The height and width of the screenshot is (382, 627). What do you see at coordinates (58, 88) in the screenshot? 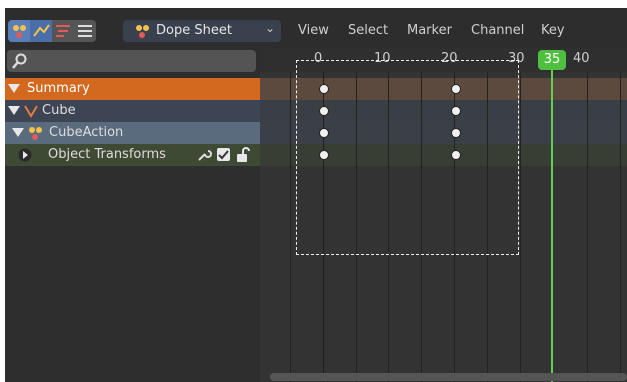
I see `summary-label: Summary` at bounding box center [58, 88].